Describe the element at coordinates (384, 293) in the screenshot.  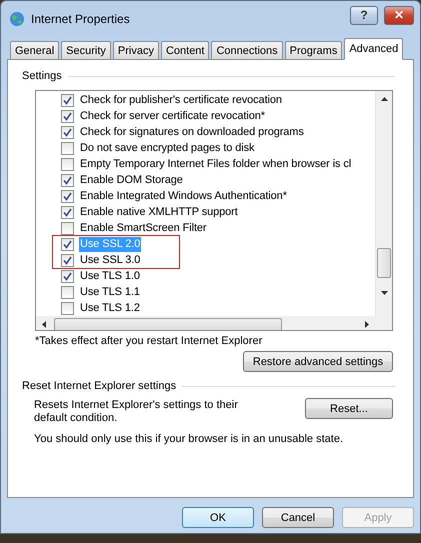
I see `down-arrow-icon` at that location.